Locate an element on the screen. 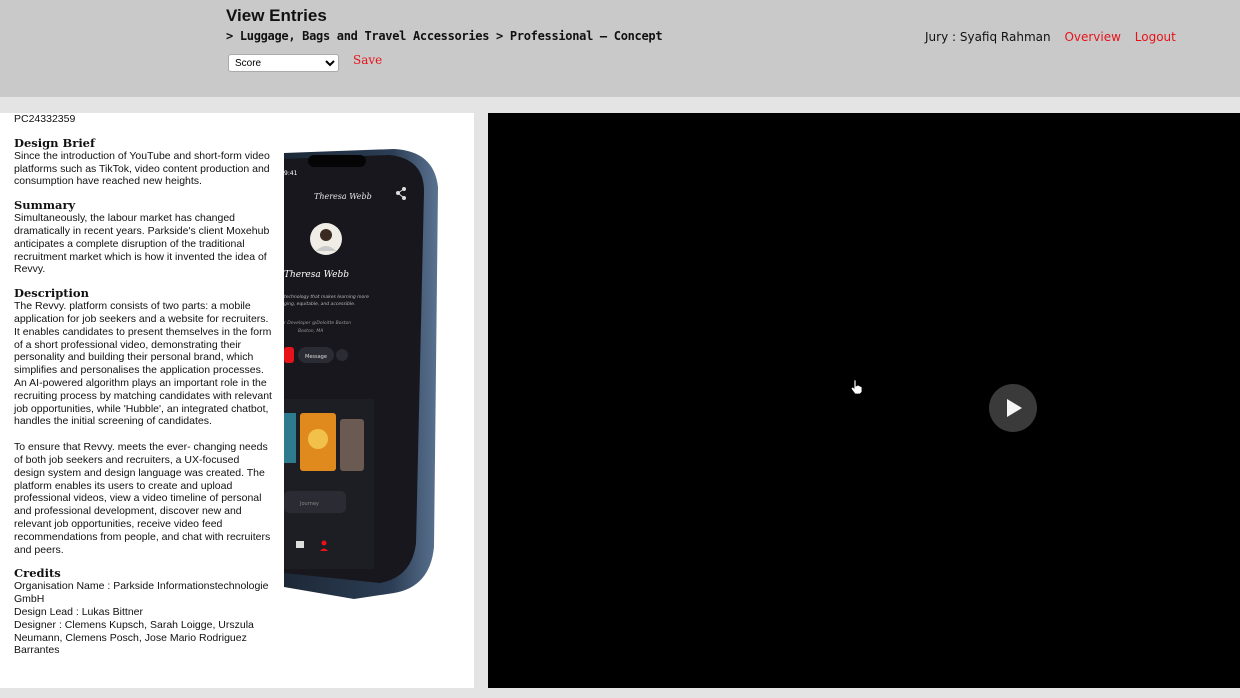 Image resolution: width=1240 pixels, height=698 pixels. logout-link: Logout is located at coordinates (1155, 37).